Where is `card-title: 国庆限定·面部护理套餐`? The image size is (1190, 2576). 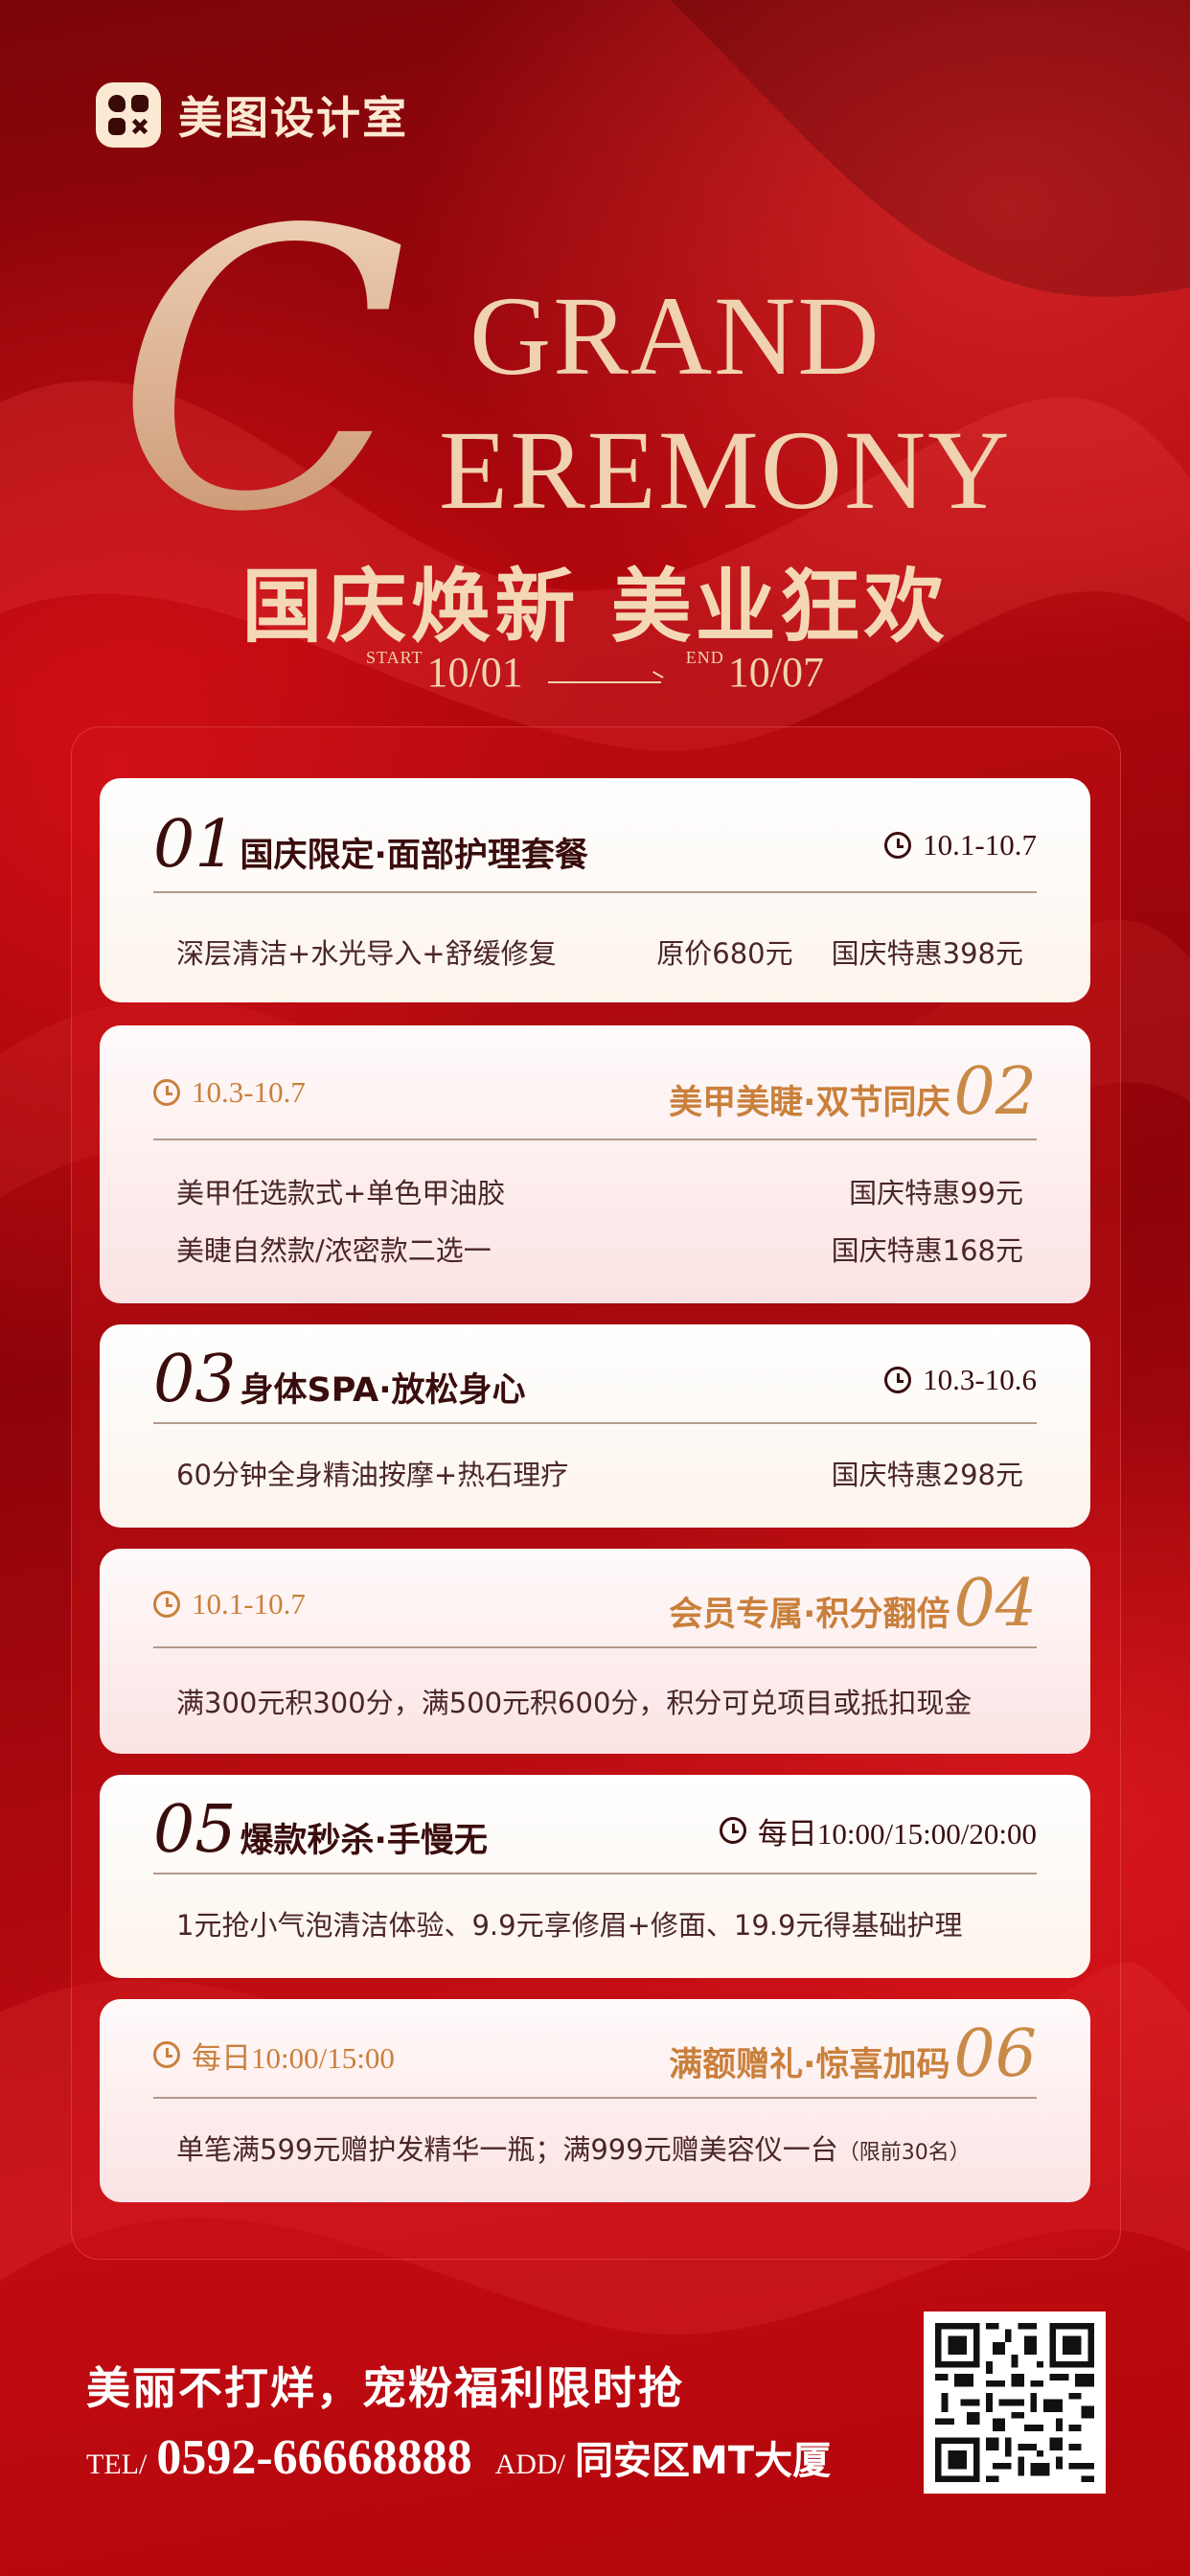
card-title: 国庆限定·面部护理套餐 is located at coordinates (414, 856).